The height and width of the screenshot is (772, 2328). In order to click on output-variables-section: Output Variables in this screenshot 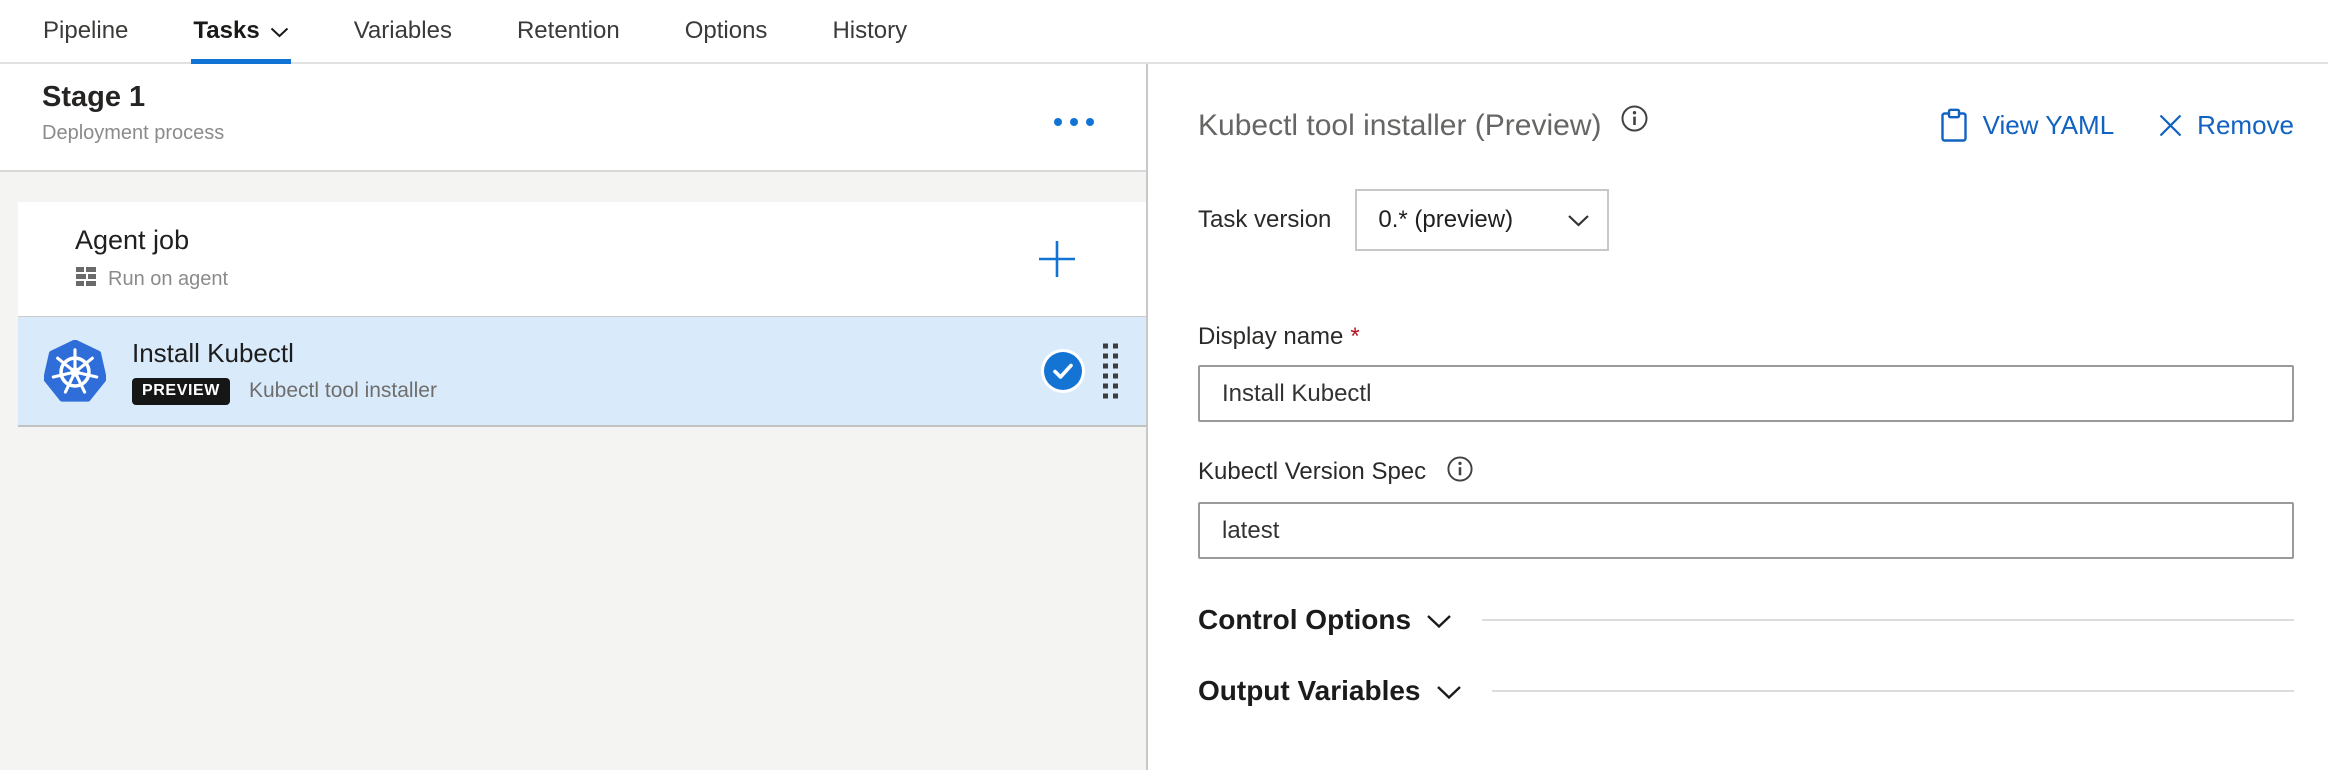, I will do `click(1746, 691)`.